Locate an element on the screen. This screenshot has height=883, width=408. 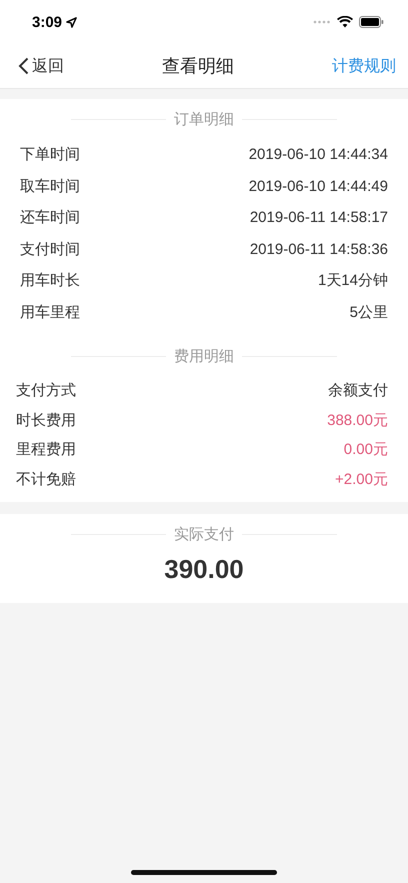
detail-label: 取车时间 is located at coordinates (50, 186).